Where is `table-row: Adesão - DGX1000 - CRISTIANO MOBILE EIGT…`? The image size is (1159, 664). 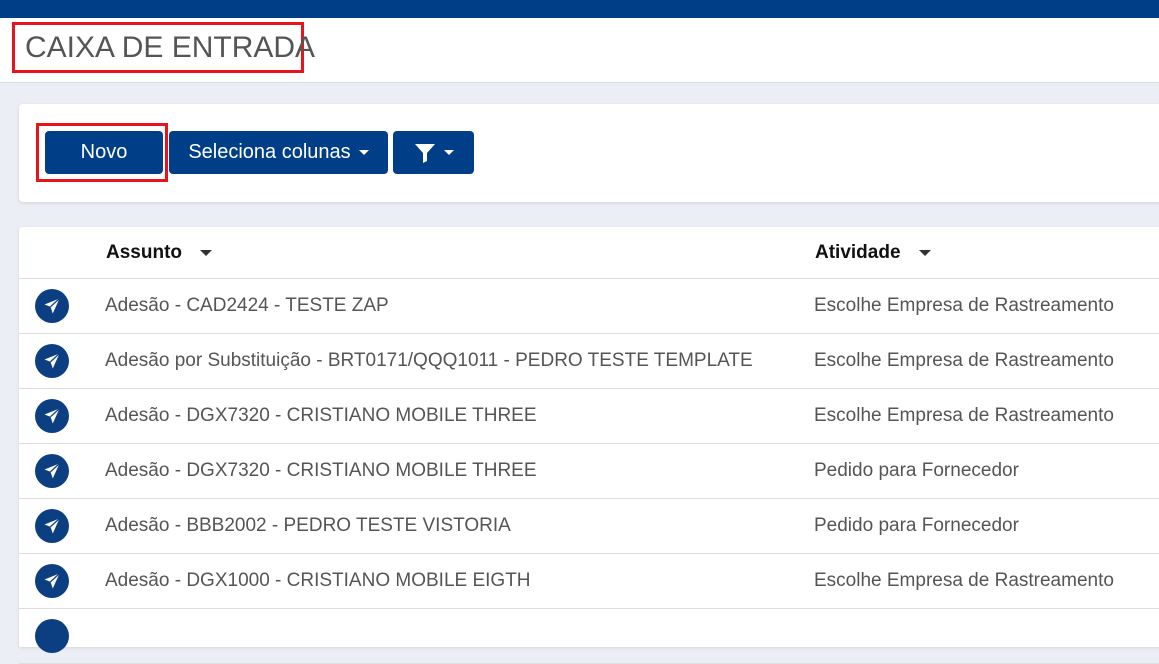
table-row: Adesão - DGX1000 - CRISTIANO MOBILE EIGT… is located at coordinates (589, 581).